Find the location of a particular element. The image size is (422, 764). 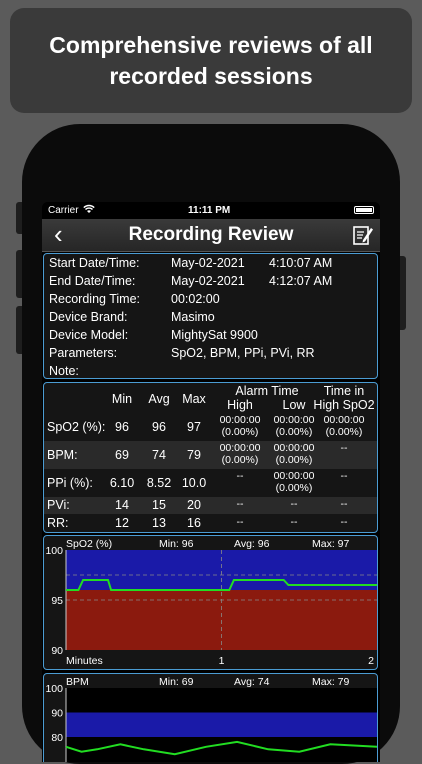

stats-label: PPi (%): is located at coordinates (70, 483).